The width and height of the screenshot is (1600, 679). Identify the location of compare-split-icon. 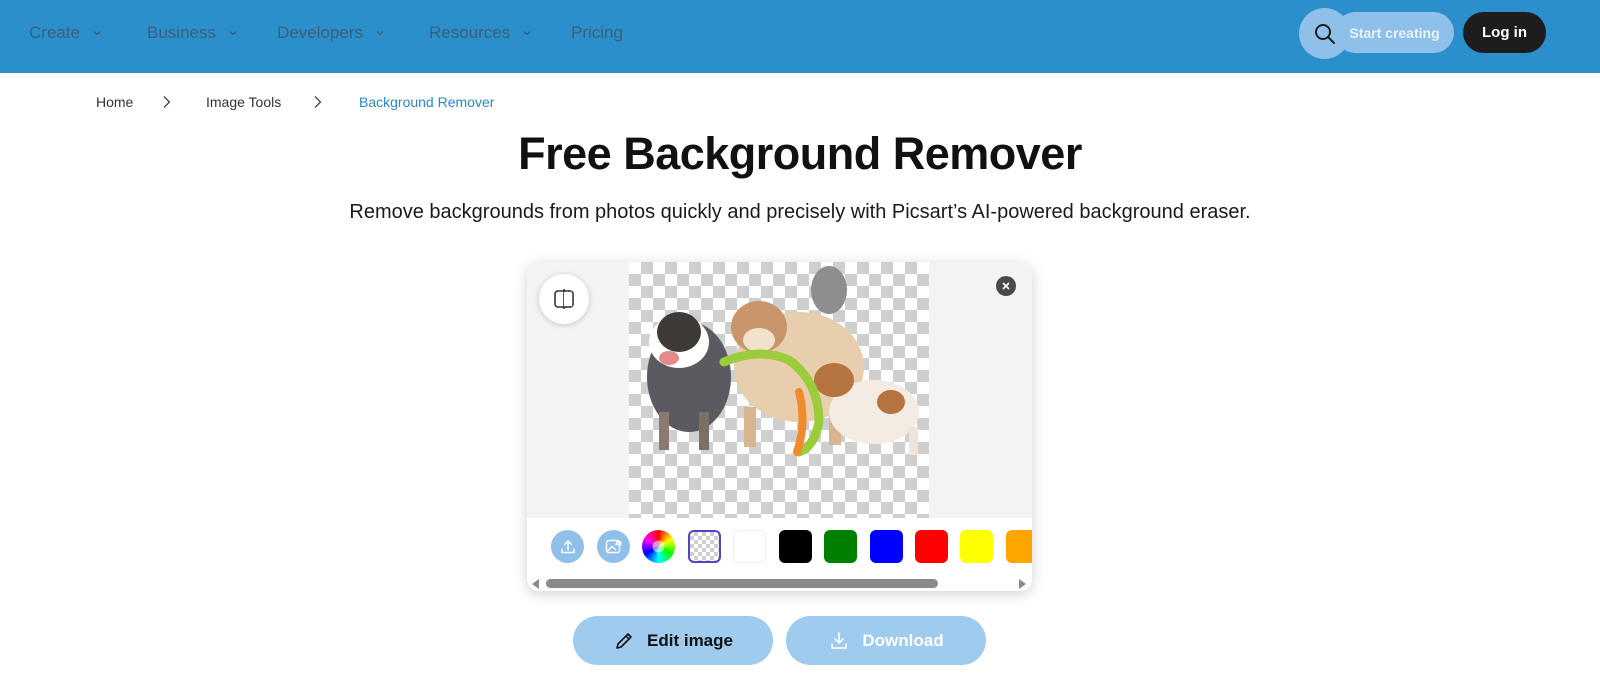
(564, 299).